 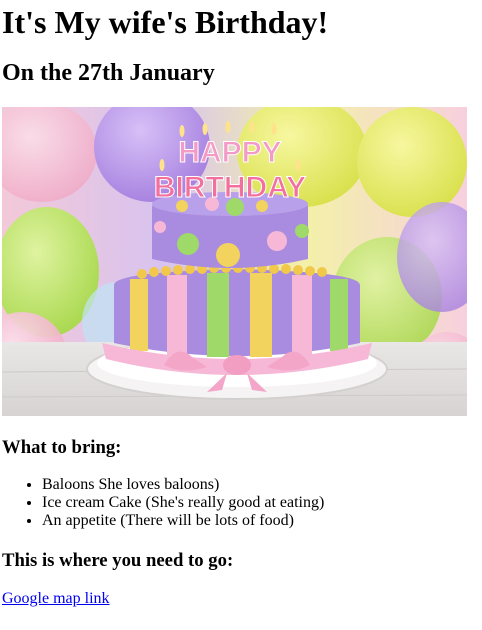 I want to click on list-item: Baloons She loves baloons), so click(x=183, y=485).